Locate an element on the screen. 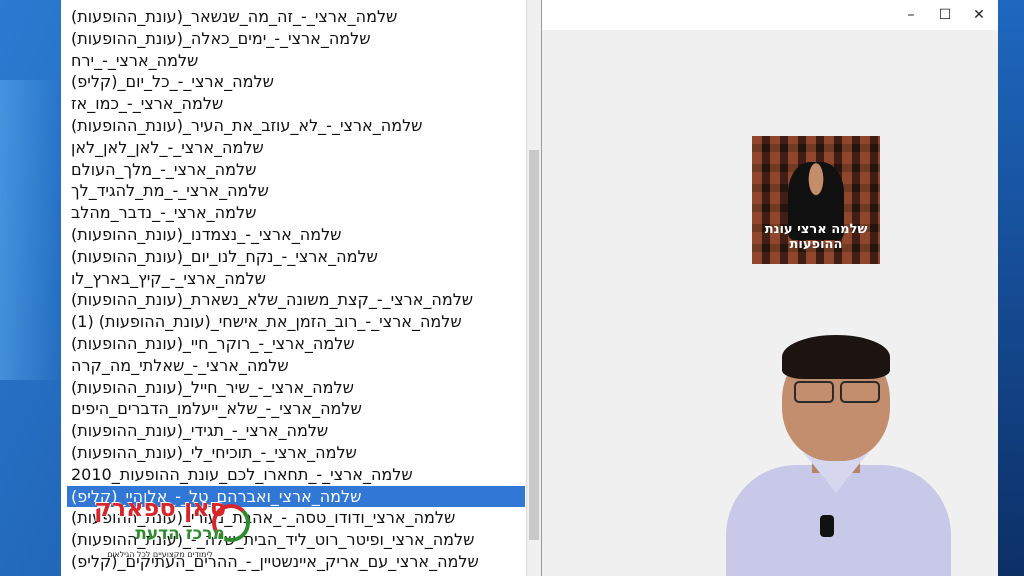 The image size is (1024, 576). desktop-light-streak is located at coordinates (30, 230).